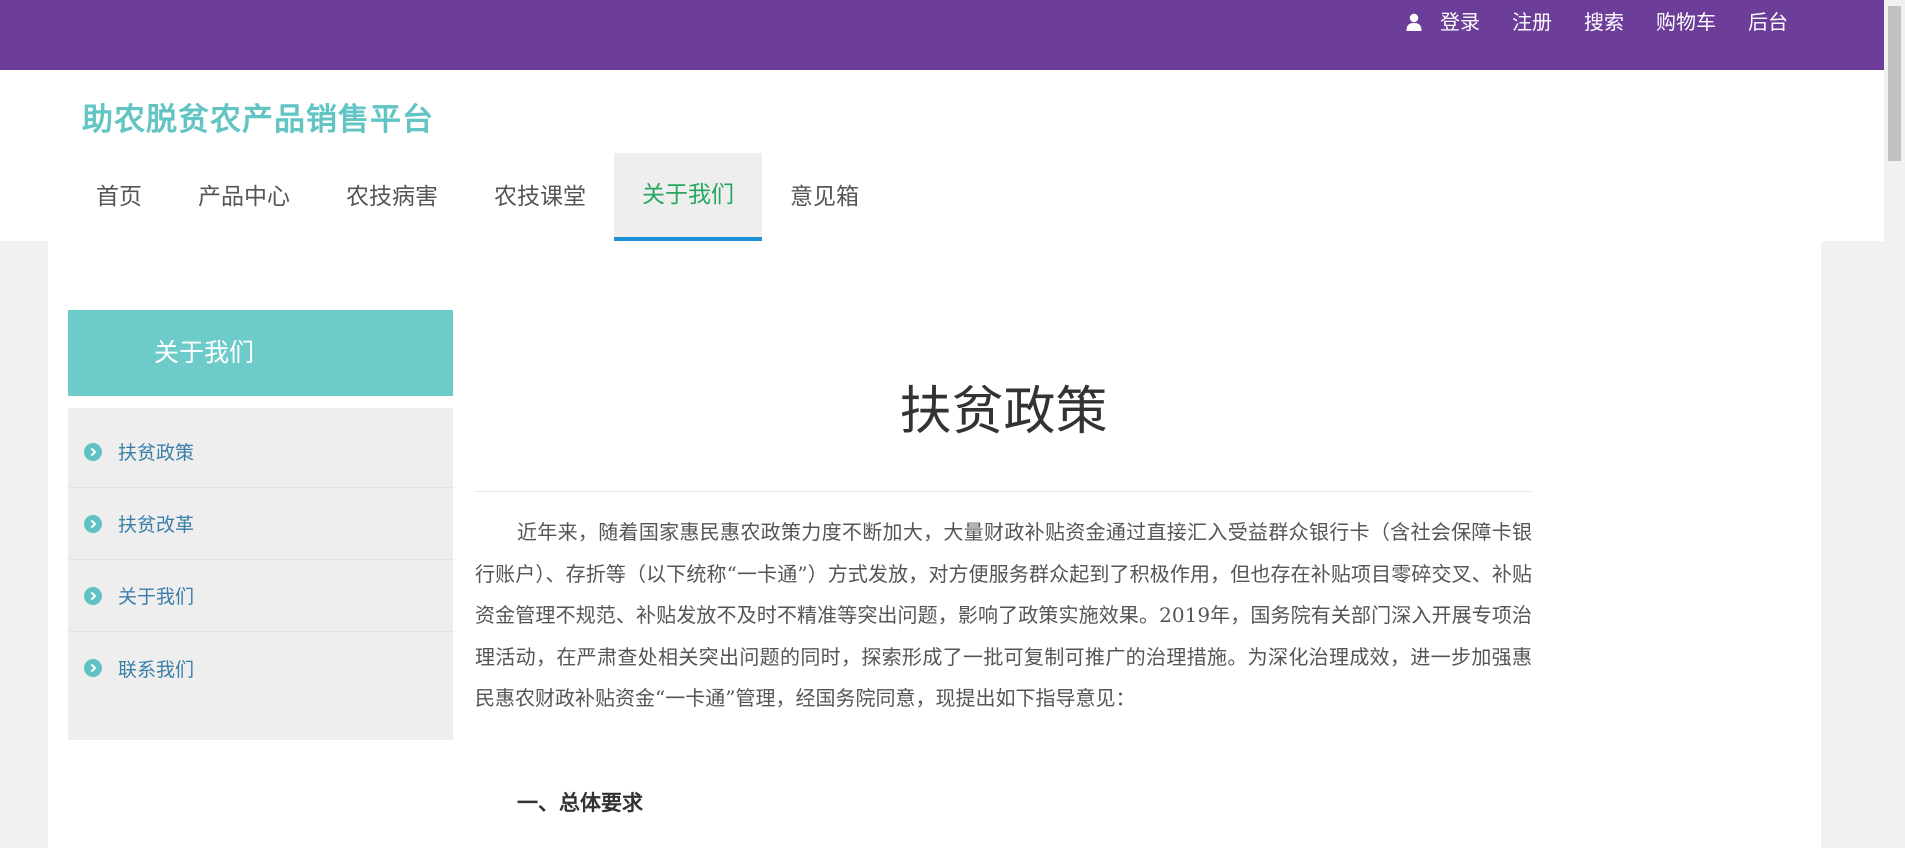 The height and width of the screenshot is (848, 1905). I want to click on nav-item-diseases: 农技病害, so click(392, 197).